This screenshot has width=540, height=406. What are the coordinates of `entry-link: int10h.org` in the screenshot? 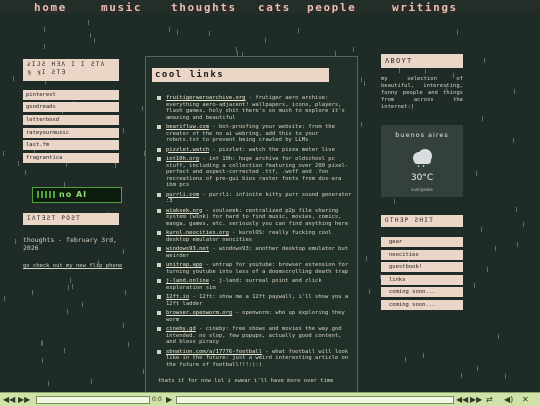 It's located at (182, 159).